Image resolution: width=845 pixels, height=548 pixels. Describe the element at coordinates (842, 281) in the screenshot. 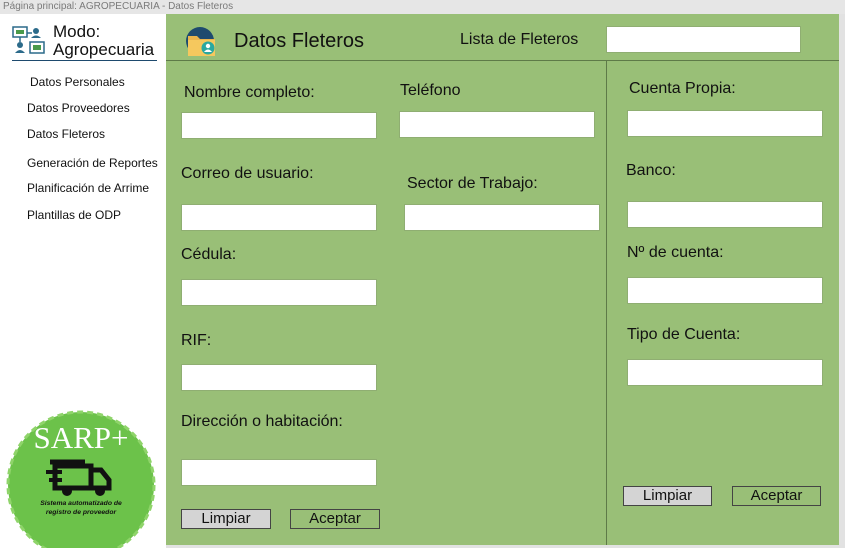

I see `window-right-edge` at that location.